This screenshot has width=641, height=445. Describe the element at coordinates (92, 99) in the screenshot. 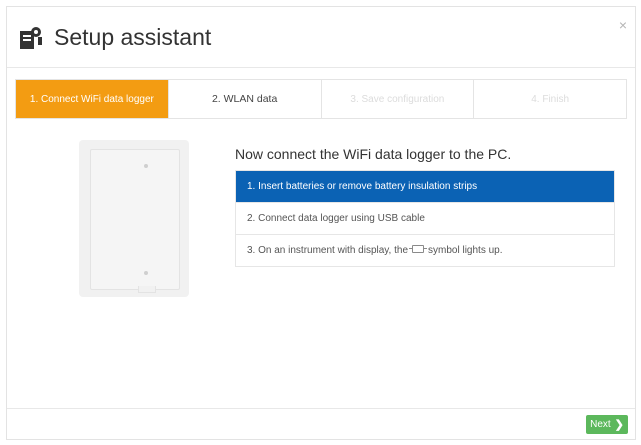

I see `step-connect-wifi-data-logger: 1. Connect WiFi data logger` at that location.